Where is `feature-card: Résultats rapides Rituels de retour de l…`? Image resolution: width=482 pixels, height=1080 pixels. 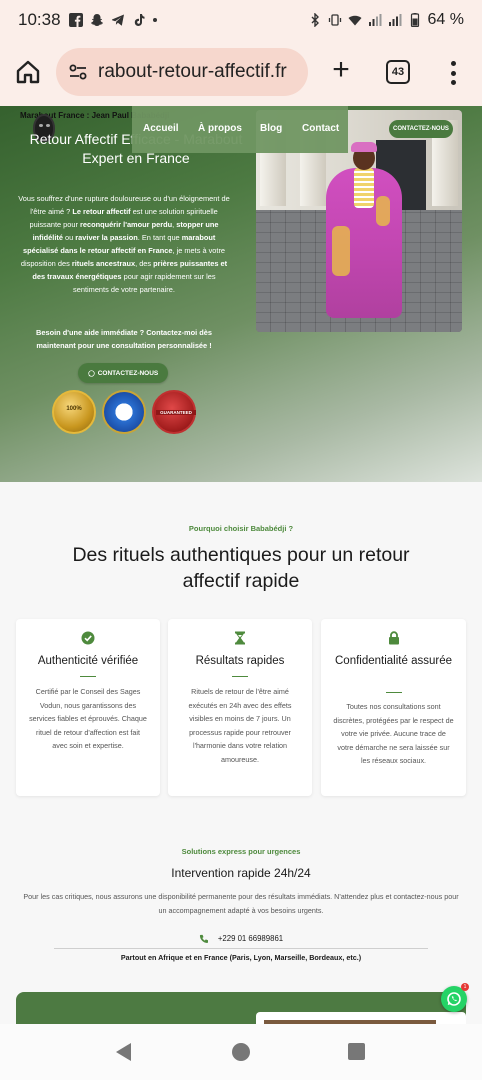
feature-card: Résultats rapides Rituels de retour de l… is located at coordinates (240, 707).